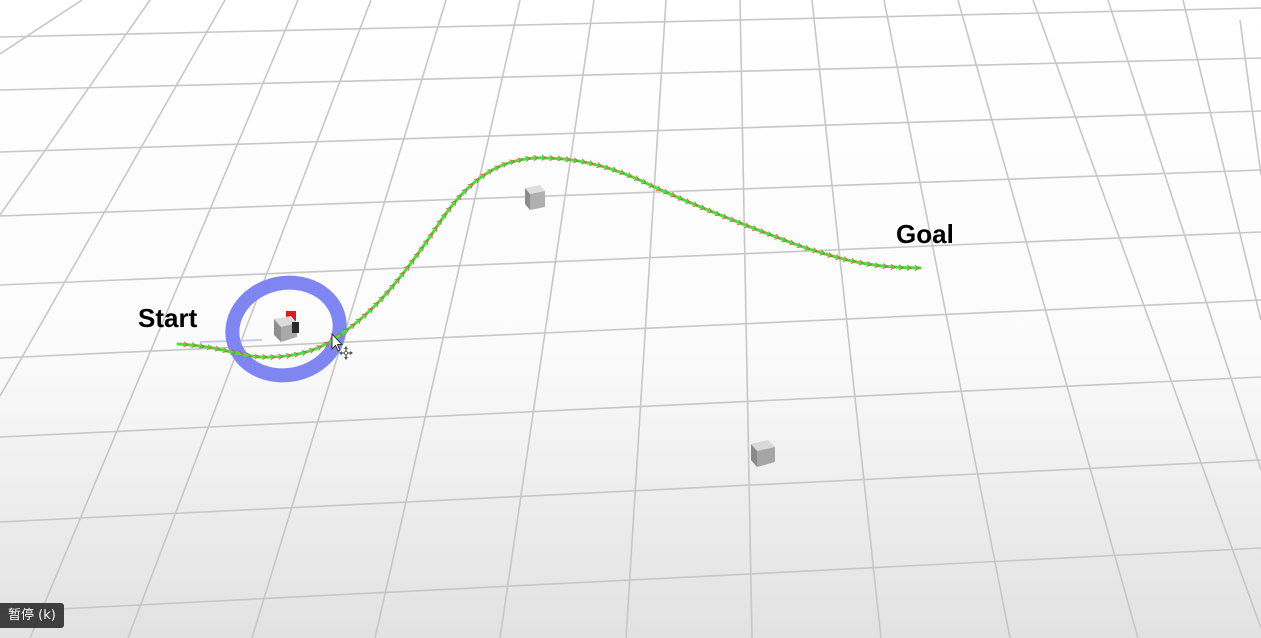 Image resolution: width=1261 pixels, height=638 pixels. What do you see at coordinates (286, 326) in the screenshot?
I see `robot` at bounding box center [286, 326].